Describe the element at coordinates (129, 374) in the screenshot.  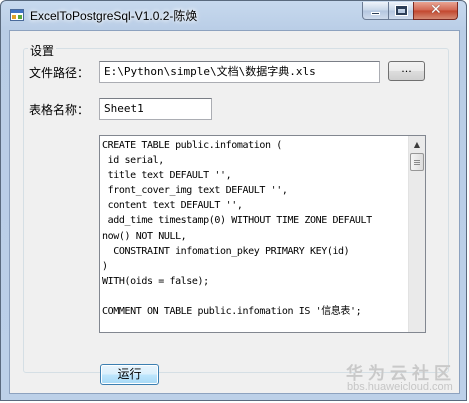
I see `run-button: 运行` at that location.